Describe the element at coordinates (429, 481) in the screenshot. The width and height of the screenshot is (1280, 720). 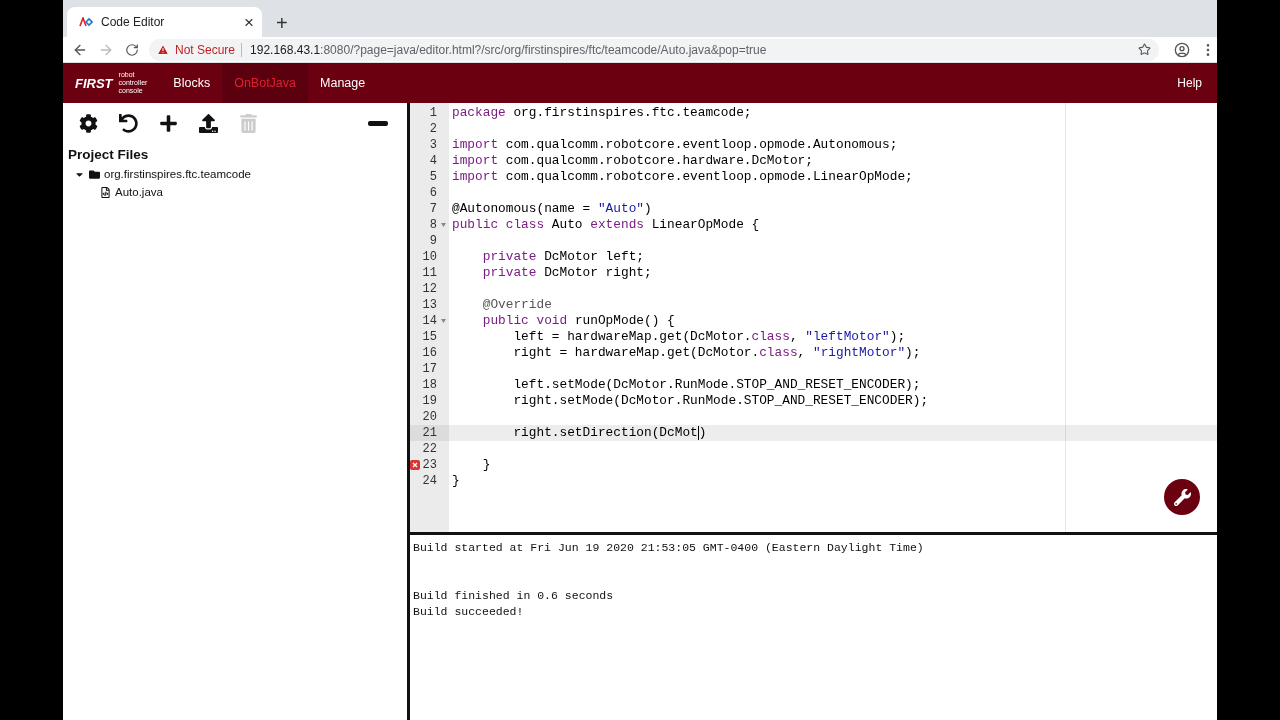
I see `line-number: 24` at that location.